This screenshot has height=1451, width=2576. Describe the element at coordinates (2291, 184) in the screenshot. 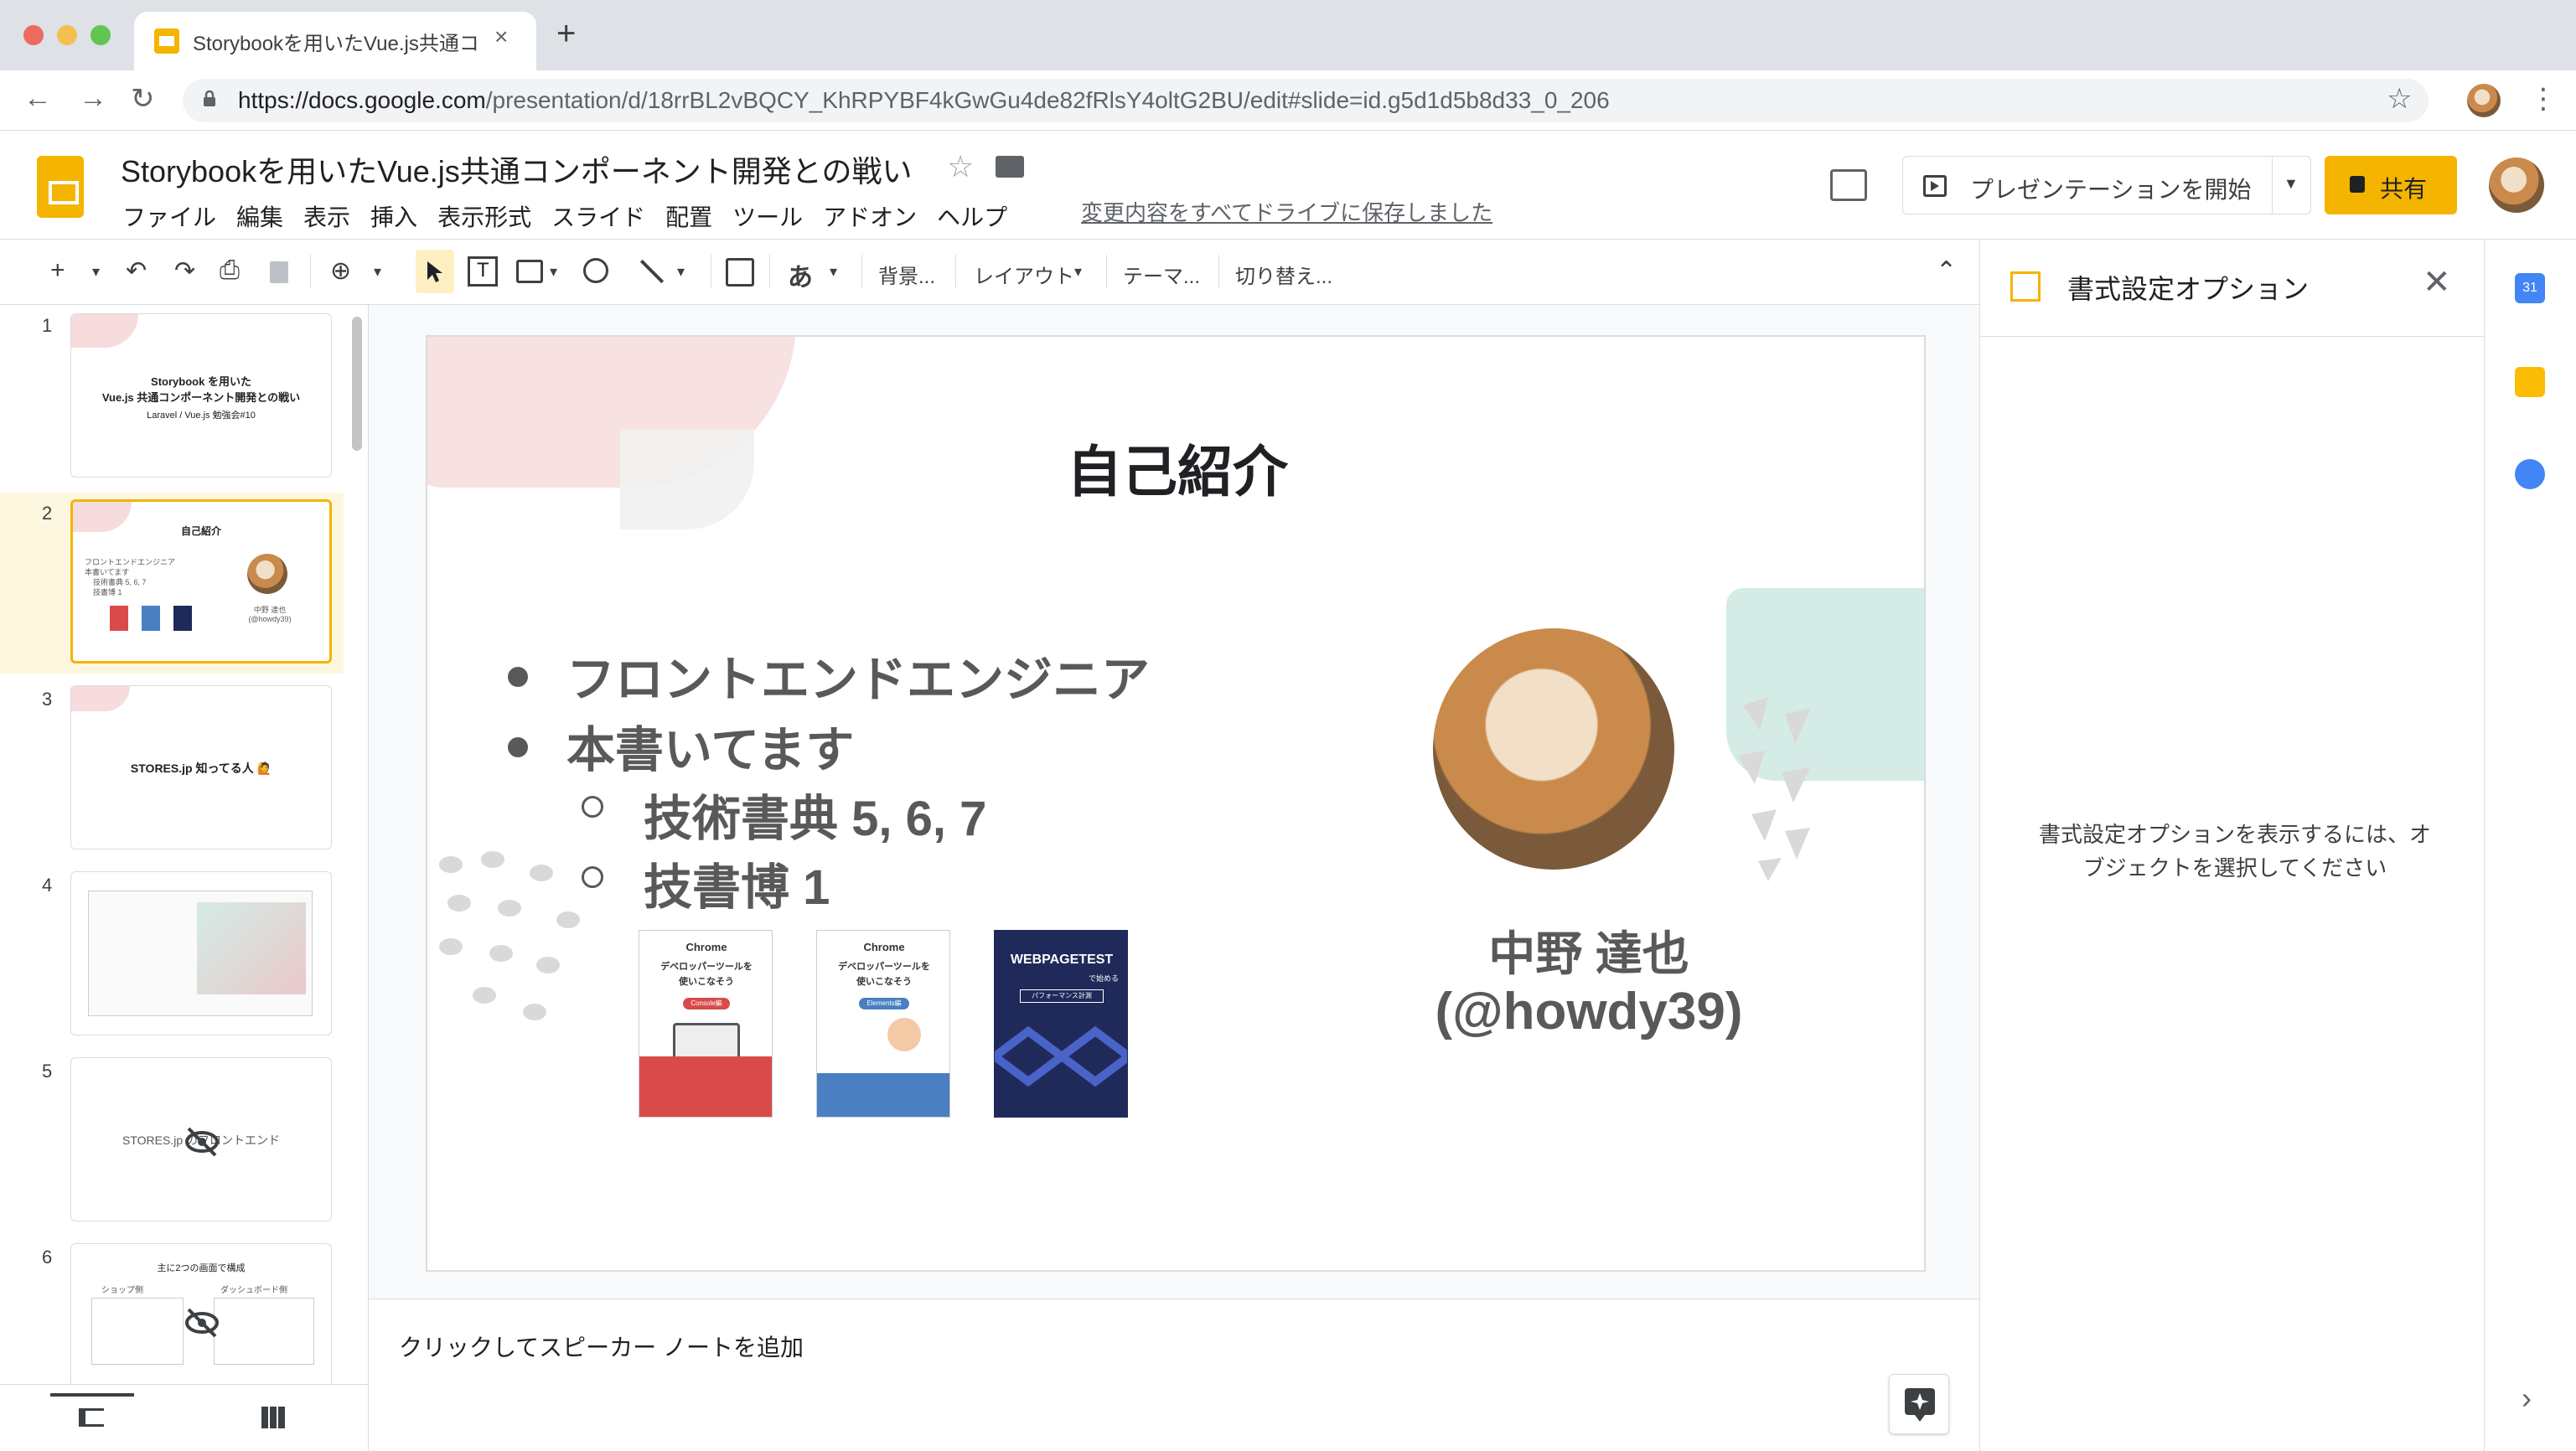

I see `present-dropdown-icon: ▼` at that location.